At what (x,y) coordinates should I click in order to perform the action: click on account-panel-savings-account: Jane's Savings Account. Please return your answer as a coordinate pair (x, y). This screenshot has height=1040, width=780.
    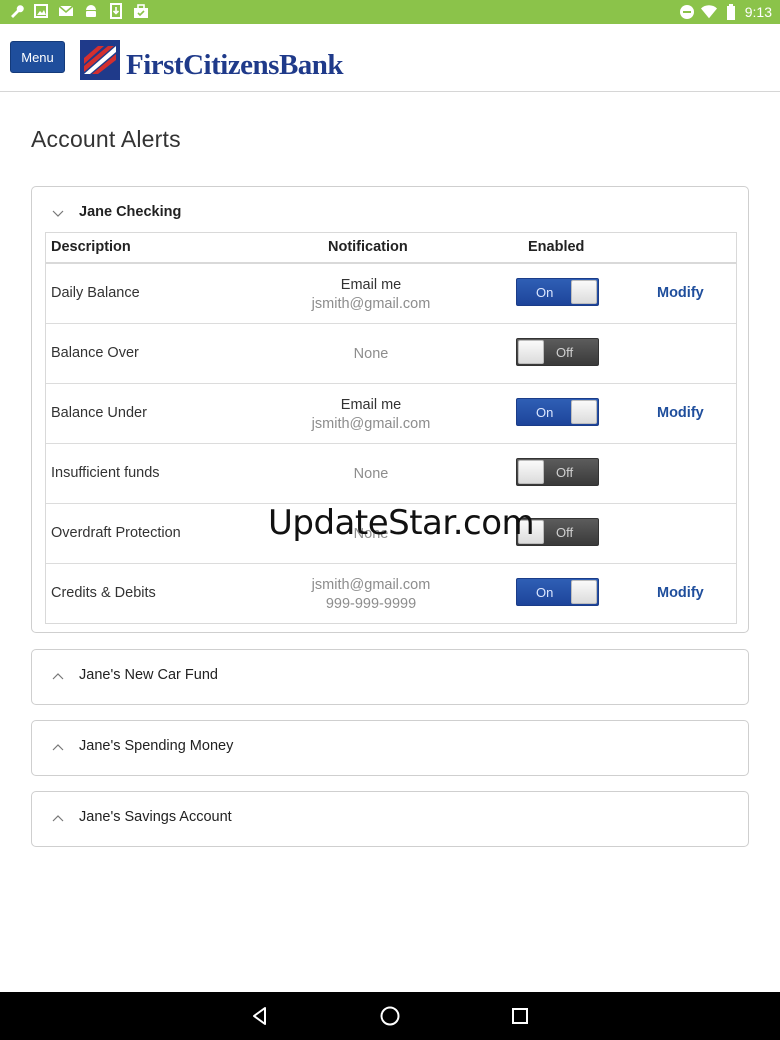
    Looking at the image, I should click on (390, 819).